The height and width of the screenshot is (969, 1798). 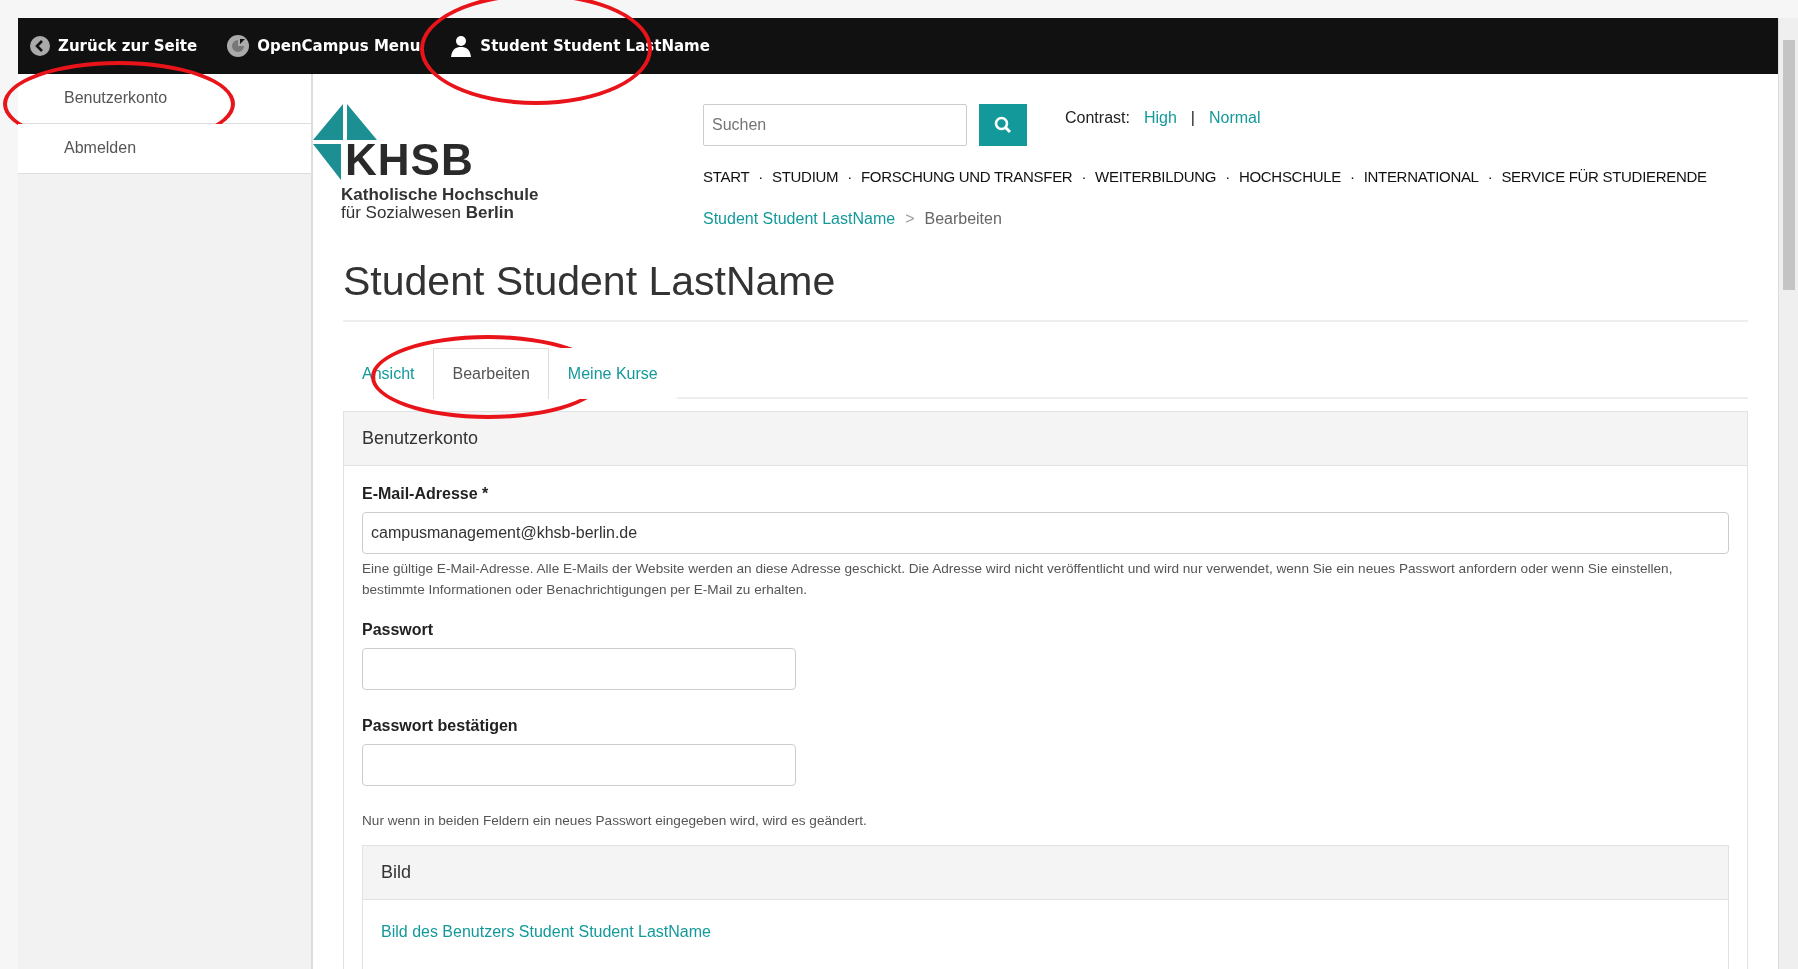 What do you see at coordinates (440, 725) in the screenshot?
I see `field-label: Passwort bestätigen` at bounding box center [440, 725].